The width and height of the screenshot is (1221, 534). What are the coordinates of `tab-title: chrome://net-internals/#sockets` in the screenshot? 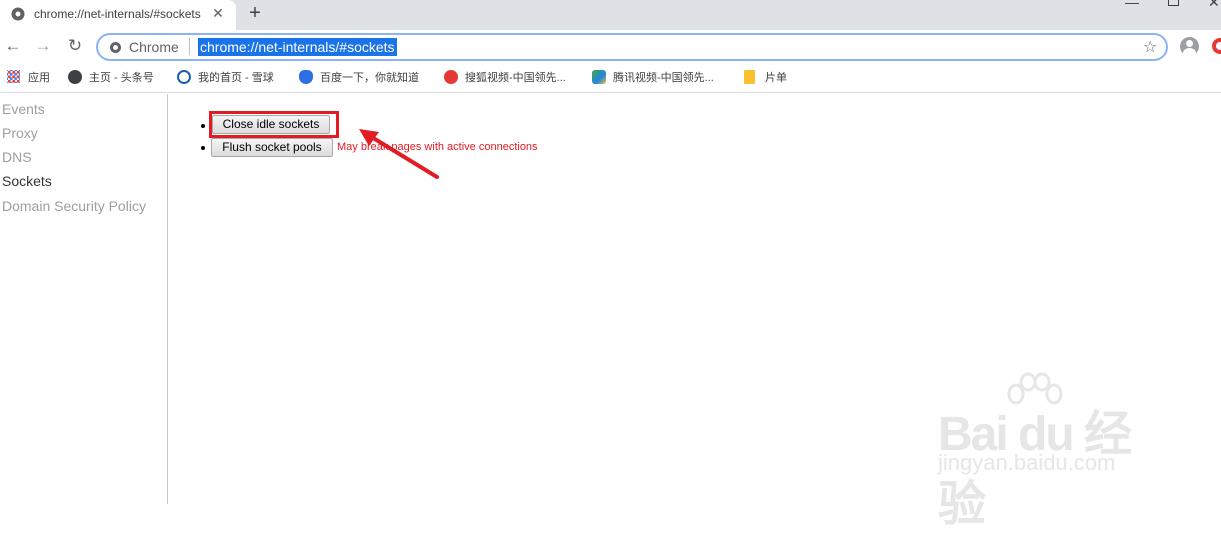 It's located at (117, 14).